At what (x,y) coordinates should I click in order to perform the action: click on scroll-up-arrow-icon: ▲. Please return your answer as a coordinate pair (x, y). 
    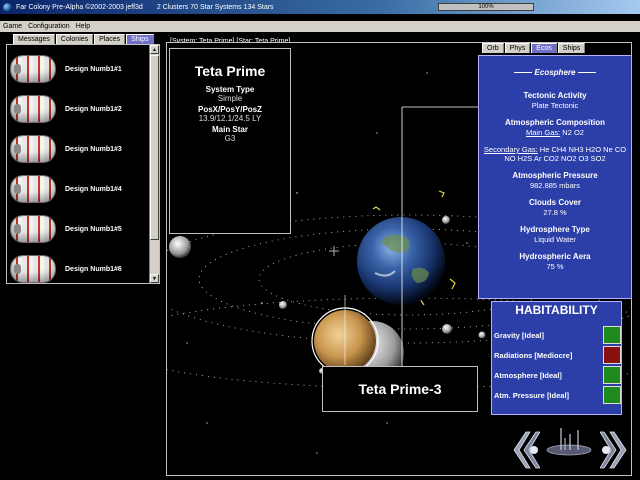
    Looking at the image, I should click on (154, 49).